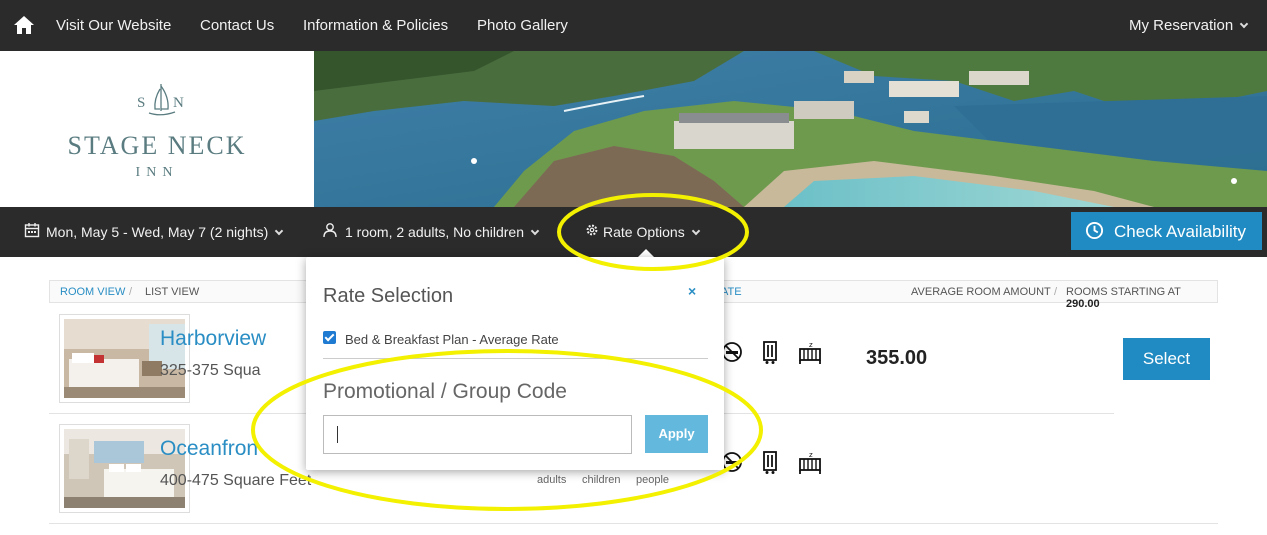 The width and height of the screenshot is (1267, 535). Describe the element at coordinates (731, 292) in the screenshot. I see `rate-view-link: ATE` at that location.